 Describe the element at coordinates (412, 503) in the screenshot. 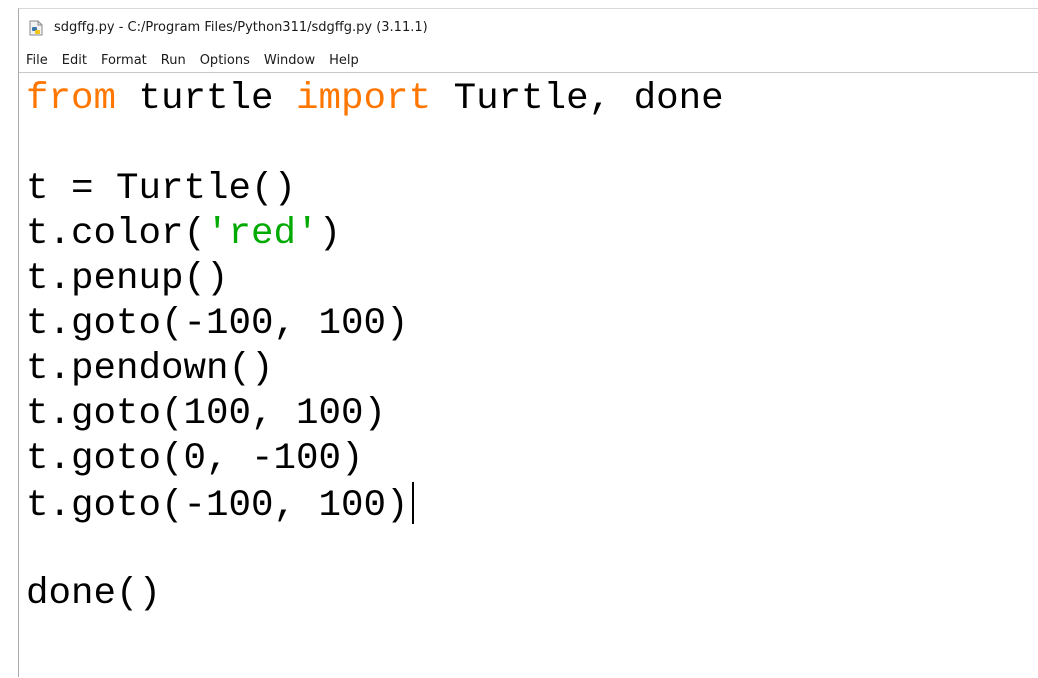

I see `text-cursor` at that location.